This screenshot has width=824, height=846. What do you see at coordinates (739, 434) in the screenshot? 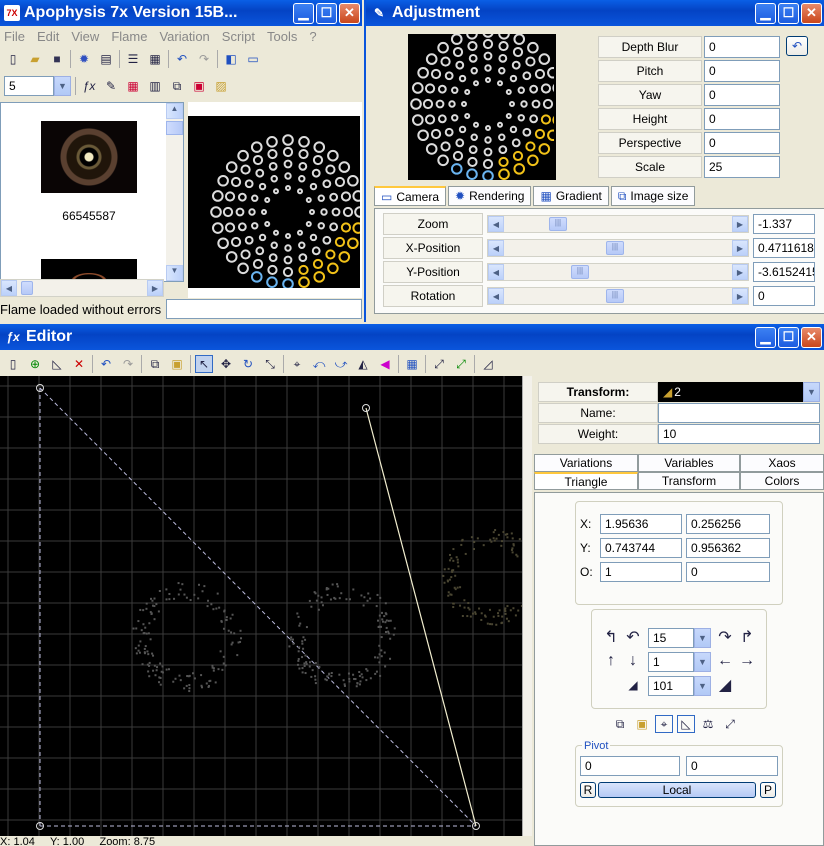
I see `weight-field: 10` at bounding box center [739, 434].